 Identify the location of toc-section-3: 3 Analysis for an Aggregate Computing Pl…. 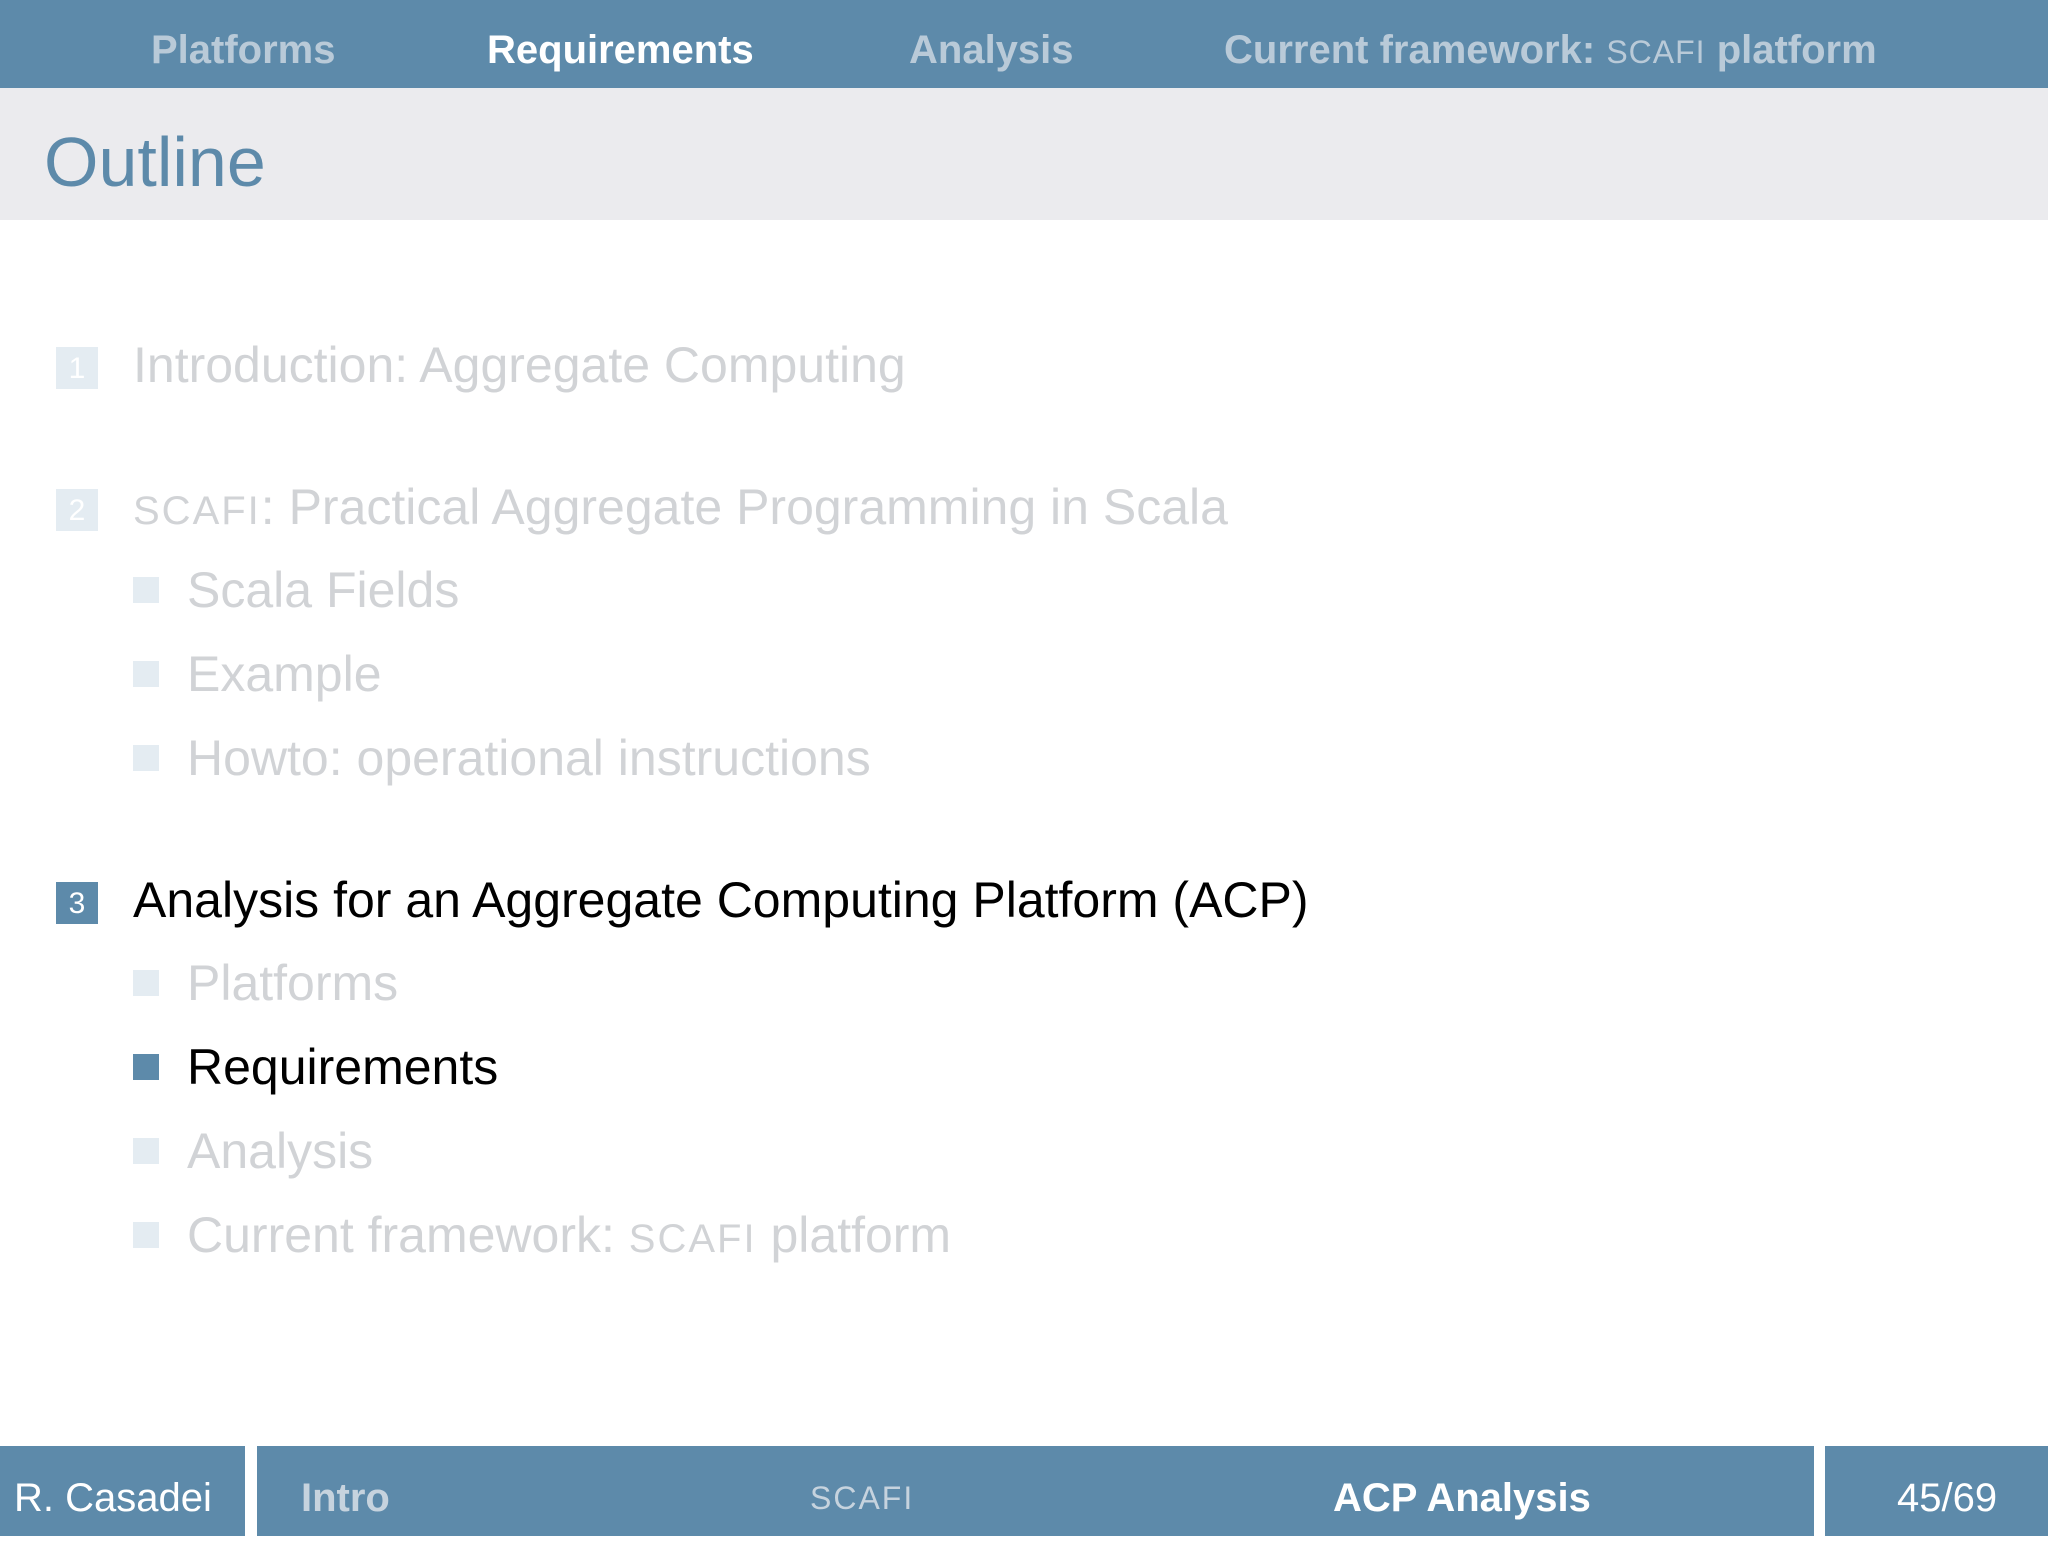
(1024, 900).